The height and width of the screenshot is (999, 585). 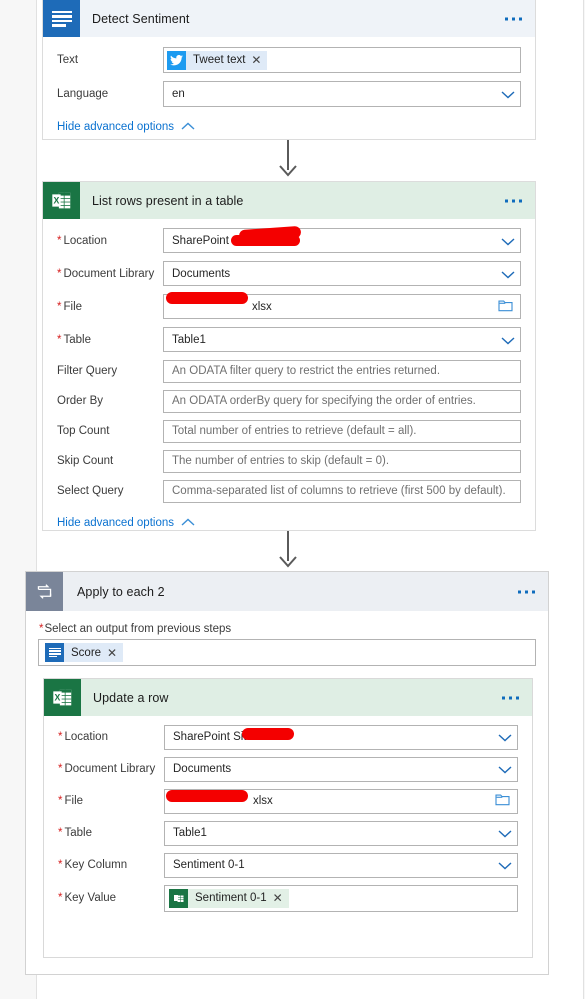 I want to click on loop-header-apply-to-each-2: Apply to each 2, so click(x=287, y=591).